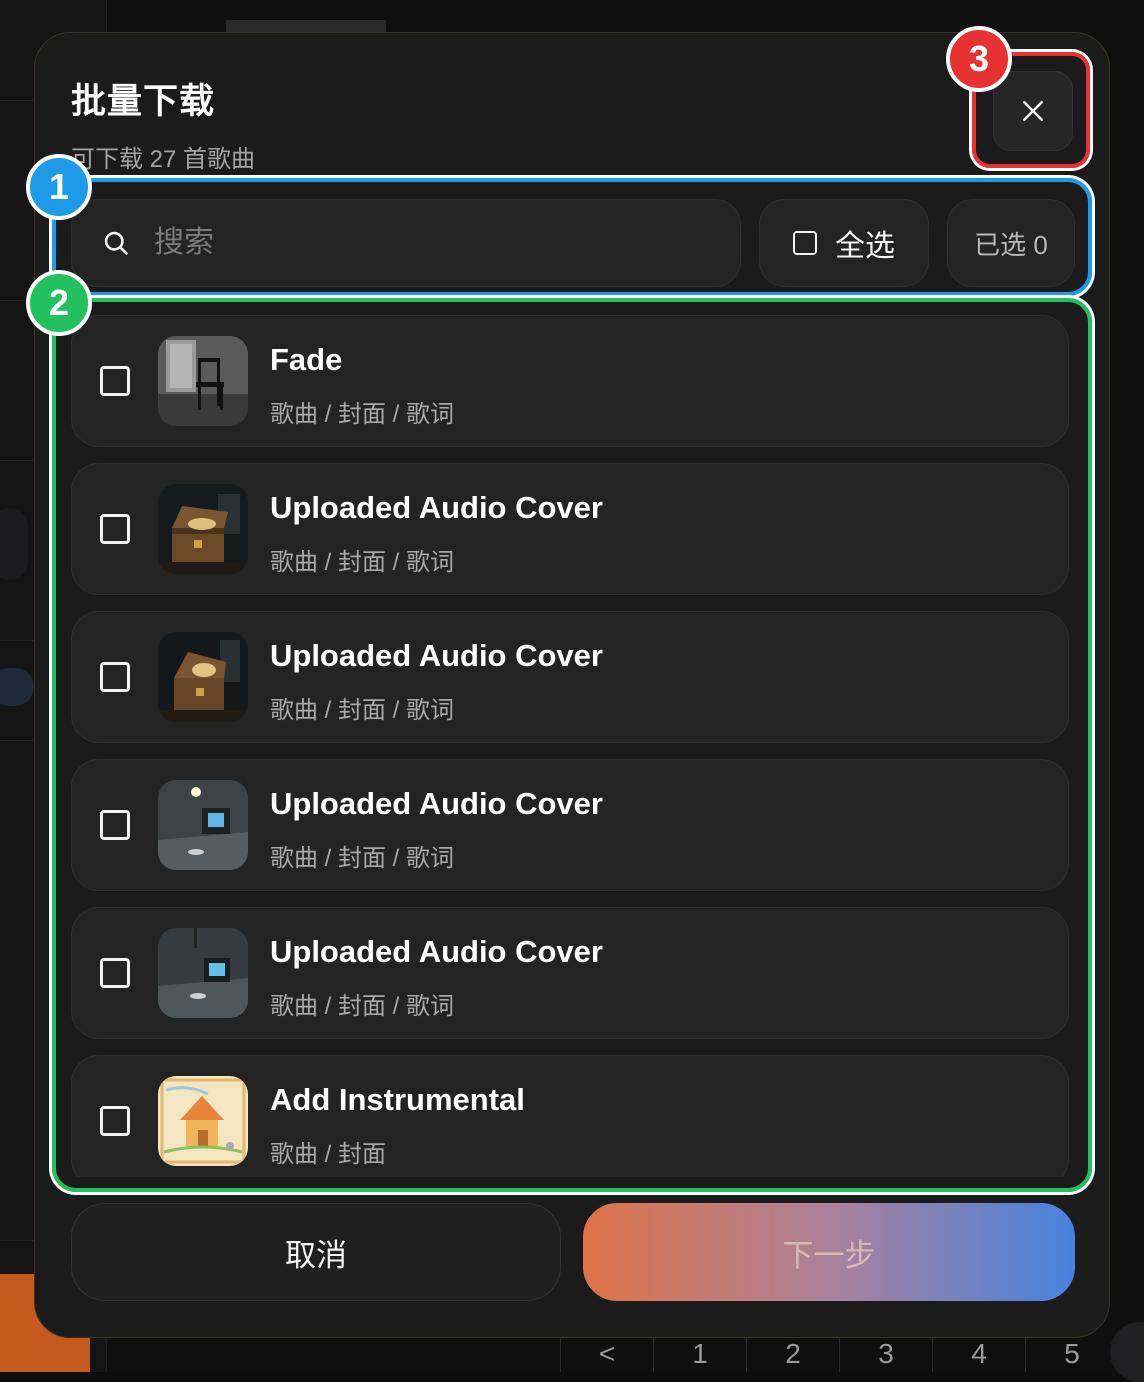 Image resolution: width=1144 pixels, height=1382 pixels. What do you see at coordinates (59, 303) in the screenshot?
I see `annotation-badge-2: 2` at bounding box center [59, 303].